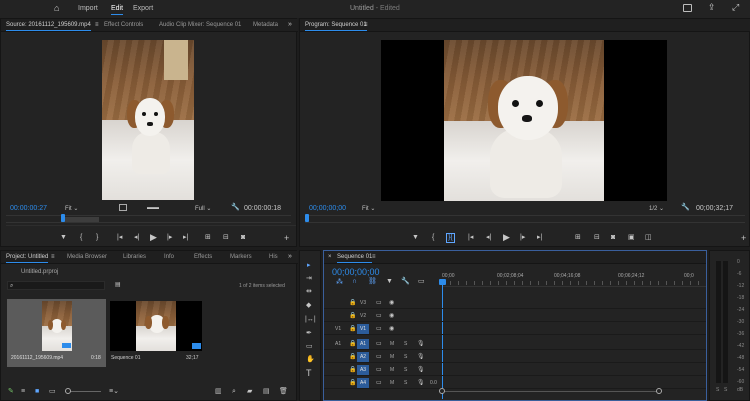 The height and width of the screenshot is (401, 750). What do you see at coordinates (208, 238) in the screenshot?
I see `insert-icon: ⊞` at bounding box center [208, 238].